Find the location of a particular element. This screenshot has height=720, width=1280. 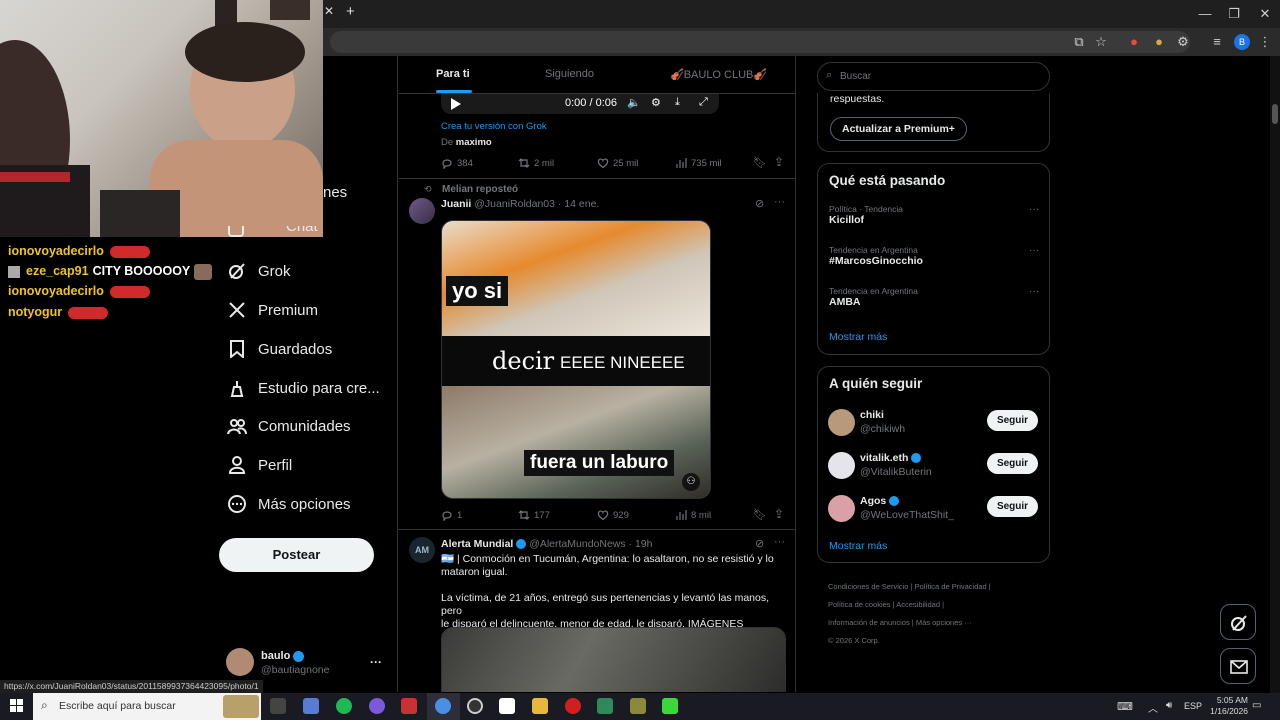

audio-source-user: maximo is located at coordinates (474, 142).